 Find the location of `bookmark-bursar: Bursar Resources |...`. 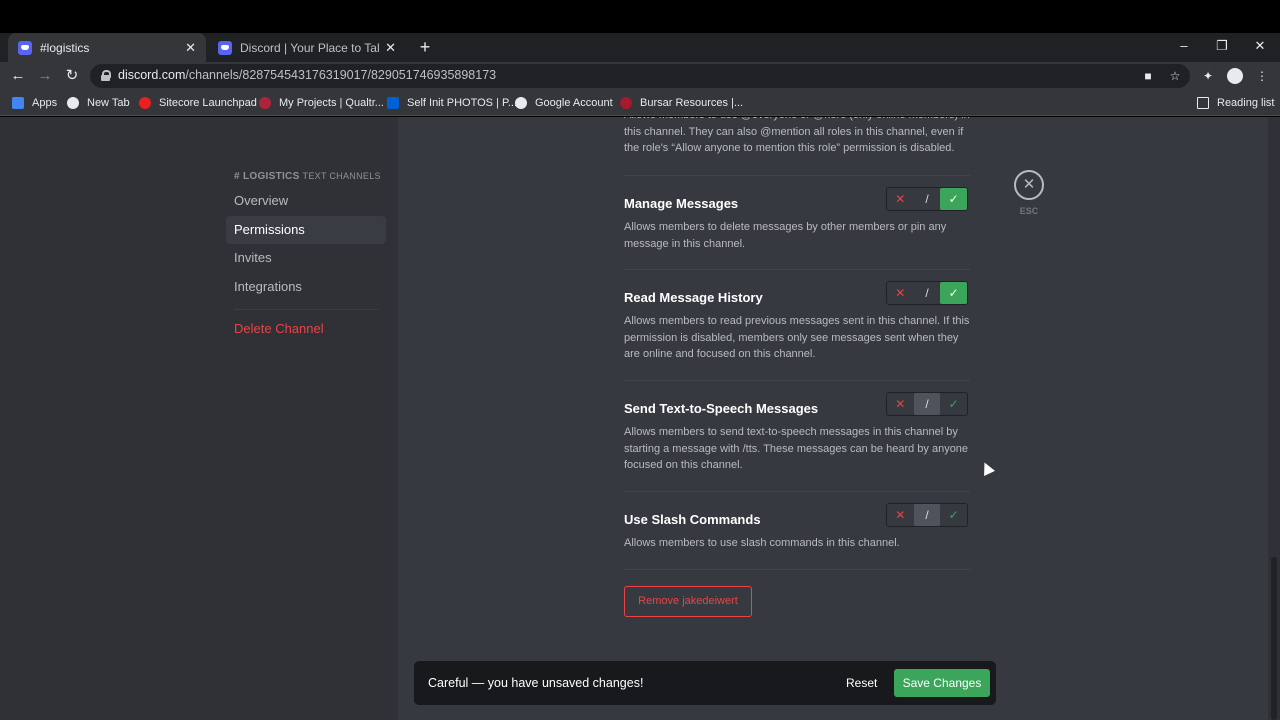

bookmark-bursar: Bursar Resources |... is located at coordinates (681, 103).